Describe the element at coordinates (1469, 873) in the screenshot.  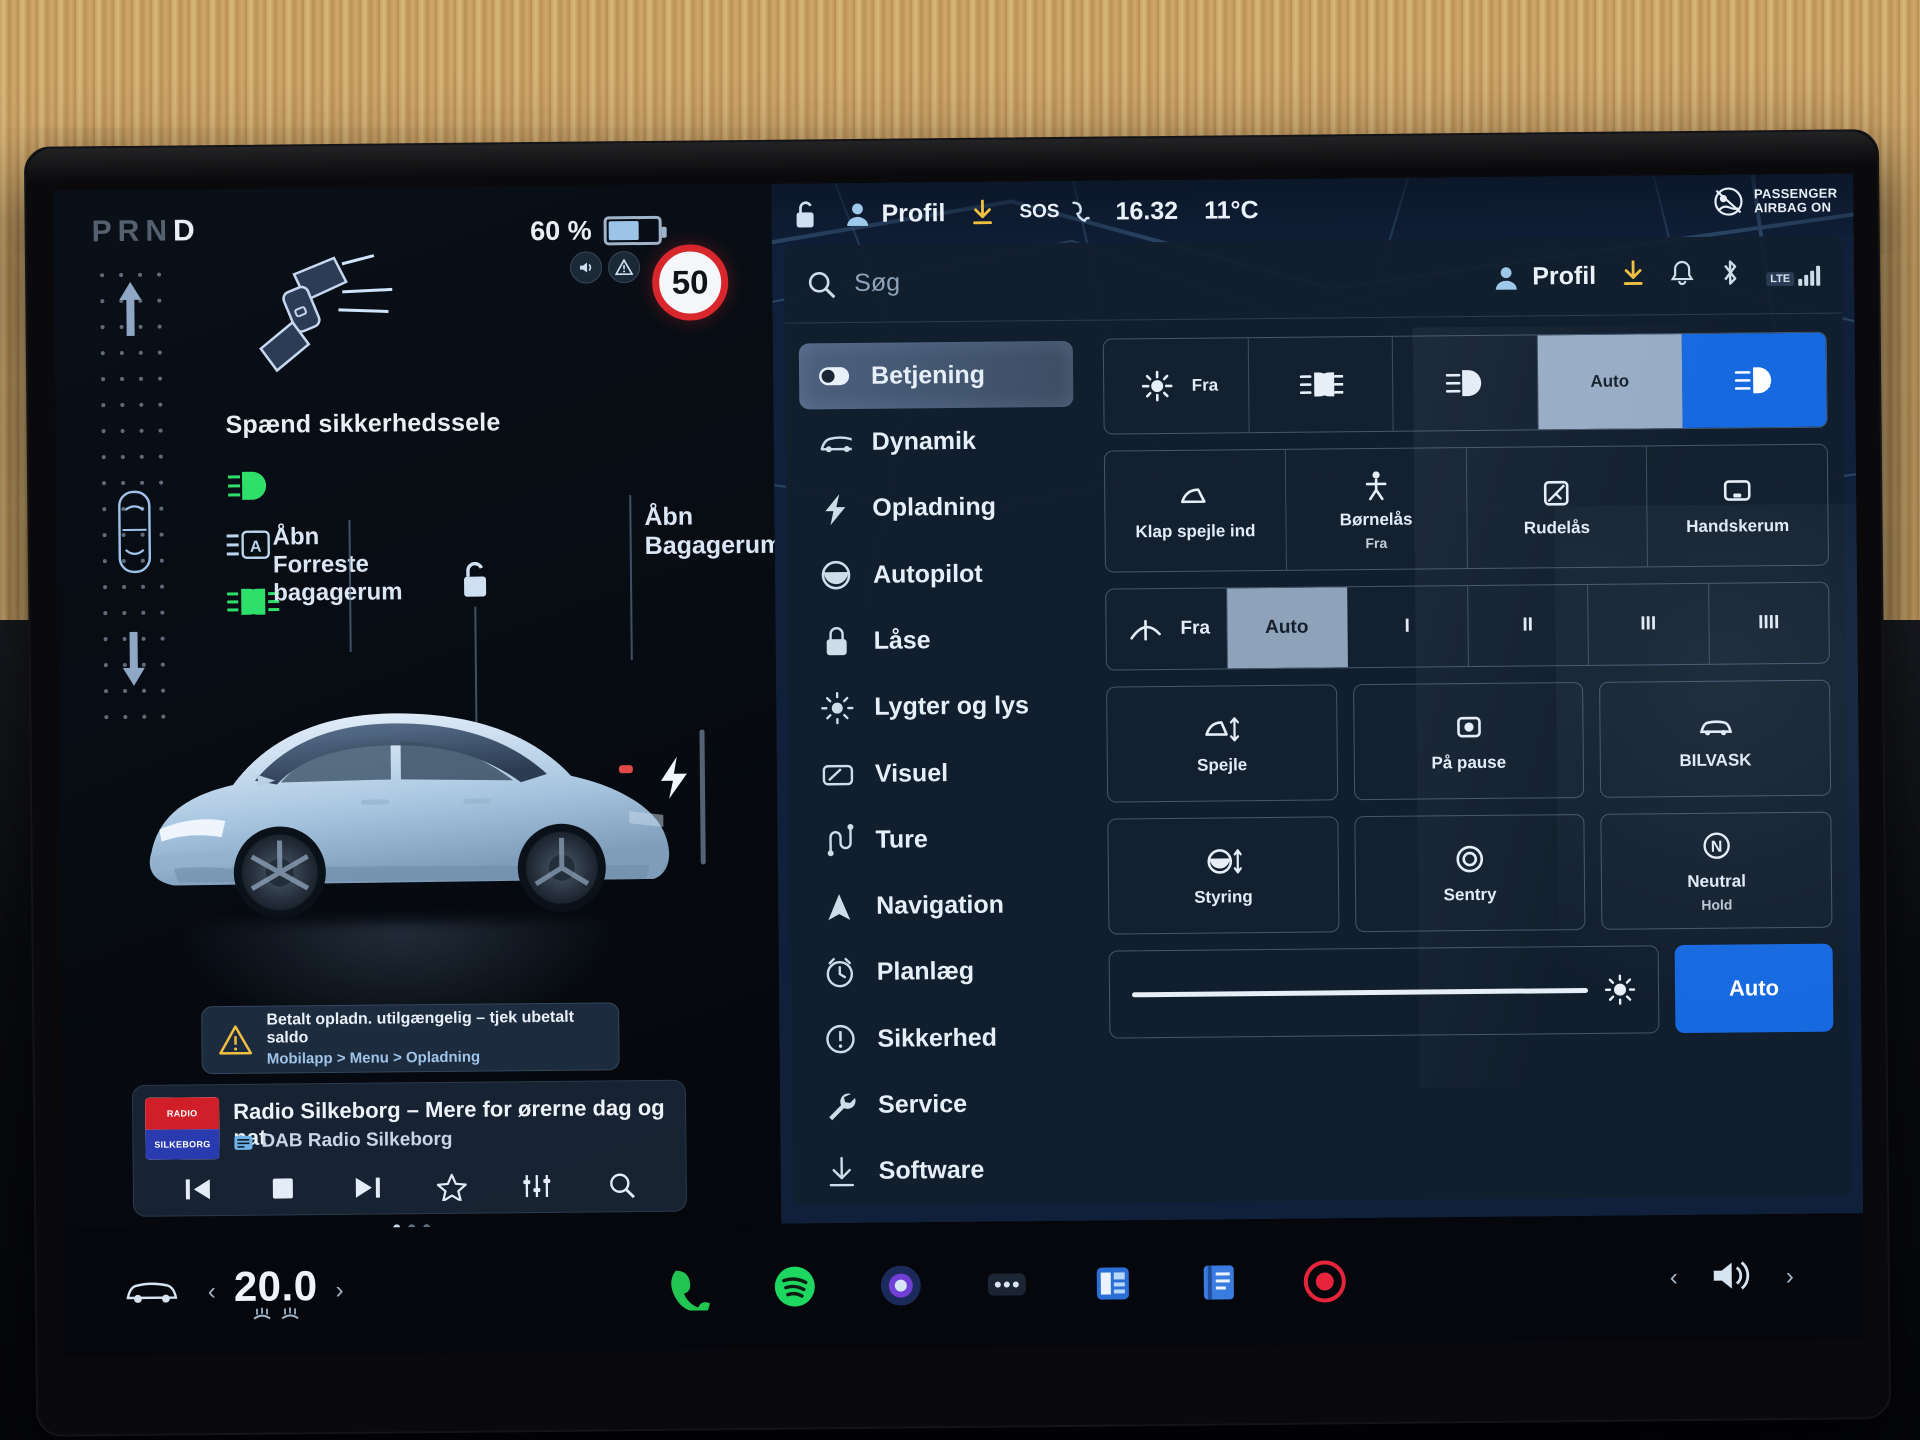
I see `tile-sentry: Sentry` at that location.